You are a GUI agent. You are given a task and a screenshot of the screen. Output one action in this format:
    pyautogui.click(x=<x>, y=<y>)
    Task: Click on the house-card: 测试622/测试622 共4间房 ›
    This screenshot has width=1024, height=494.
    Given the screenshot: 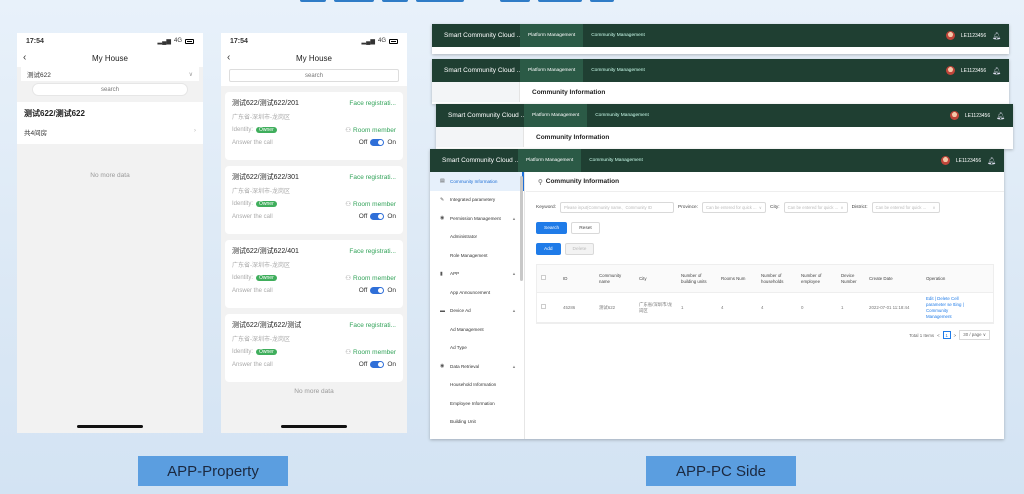 What is the action you would take?
    pyautogui.click(x=110, y=123)
    